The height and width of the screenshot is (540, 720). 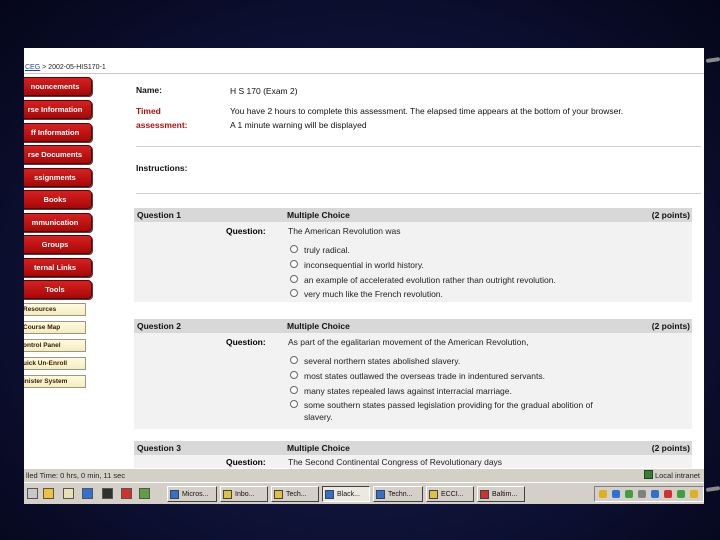 What do you see at coordinates (470, 294) in the screenshot?
I see `question-1-option: very much like the French revolution.` at bounding box center [470, 294].